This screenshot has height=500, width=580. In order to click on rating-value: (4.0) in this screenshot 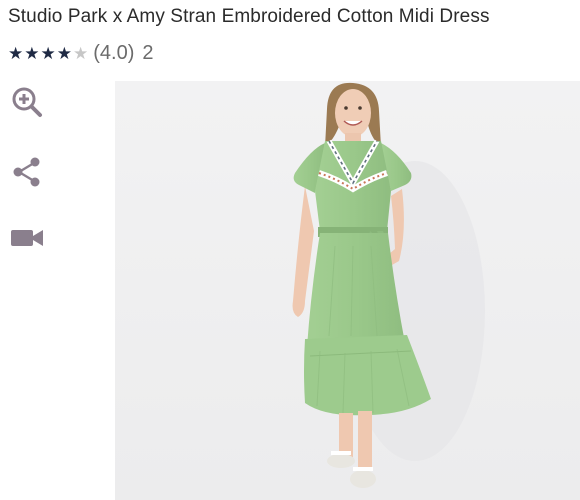, I will do `click(114, 52)`.